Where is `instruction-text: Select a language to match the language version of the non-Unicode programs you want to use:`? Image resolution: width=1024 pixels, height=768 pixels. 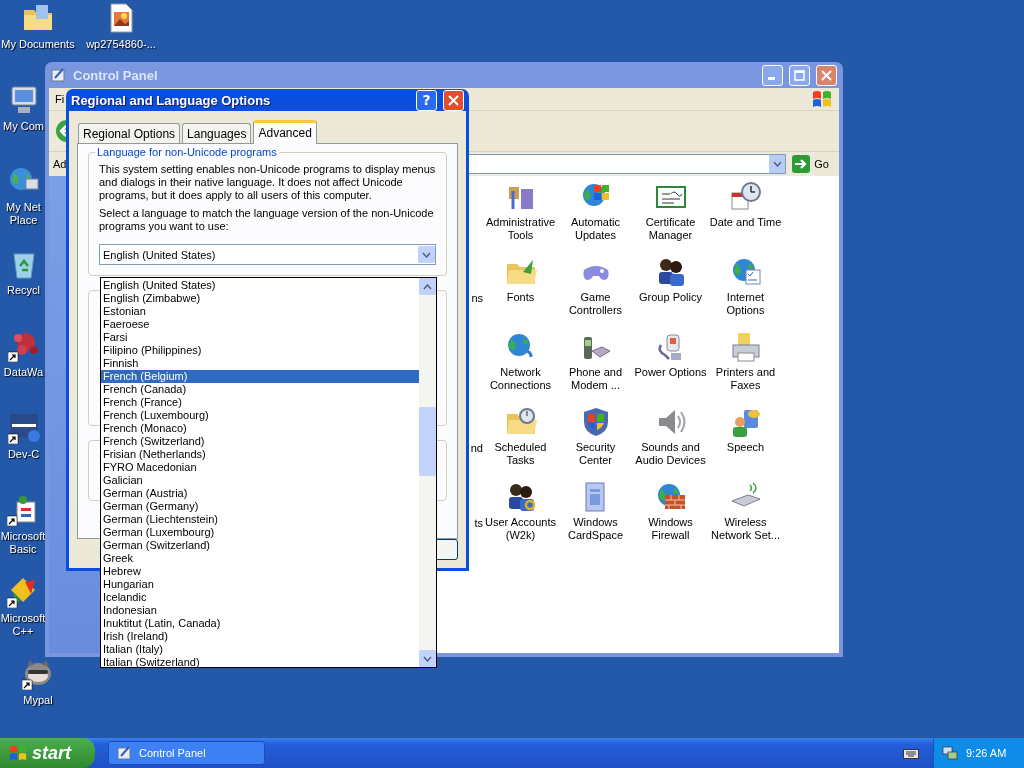
instruction-text: Select a language to match the language version of the non-Unicode programs you want to use: is located at coordinates (267, 220).